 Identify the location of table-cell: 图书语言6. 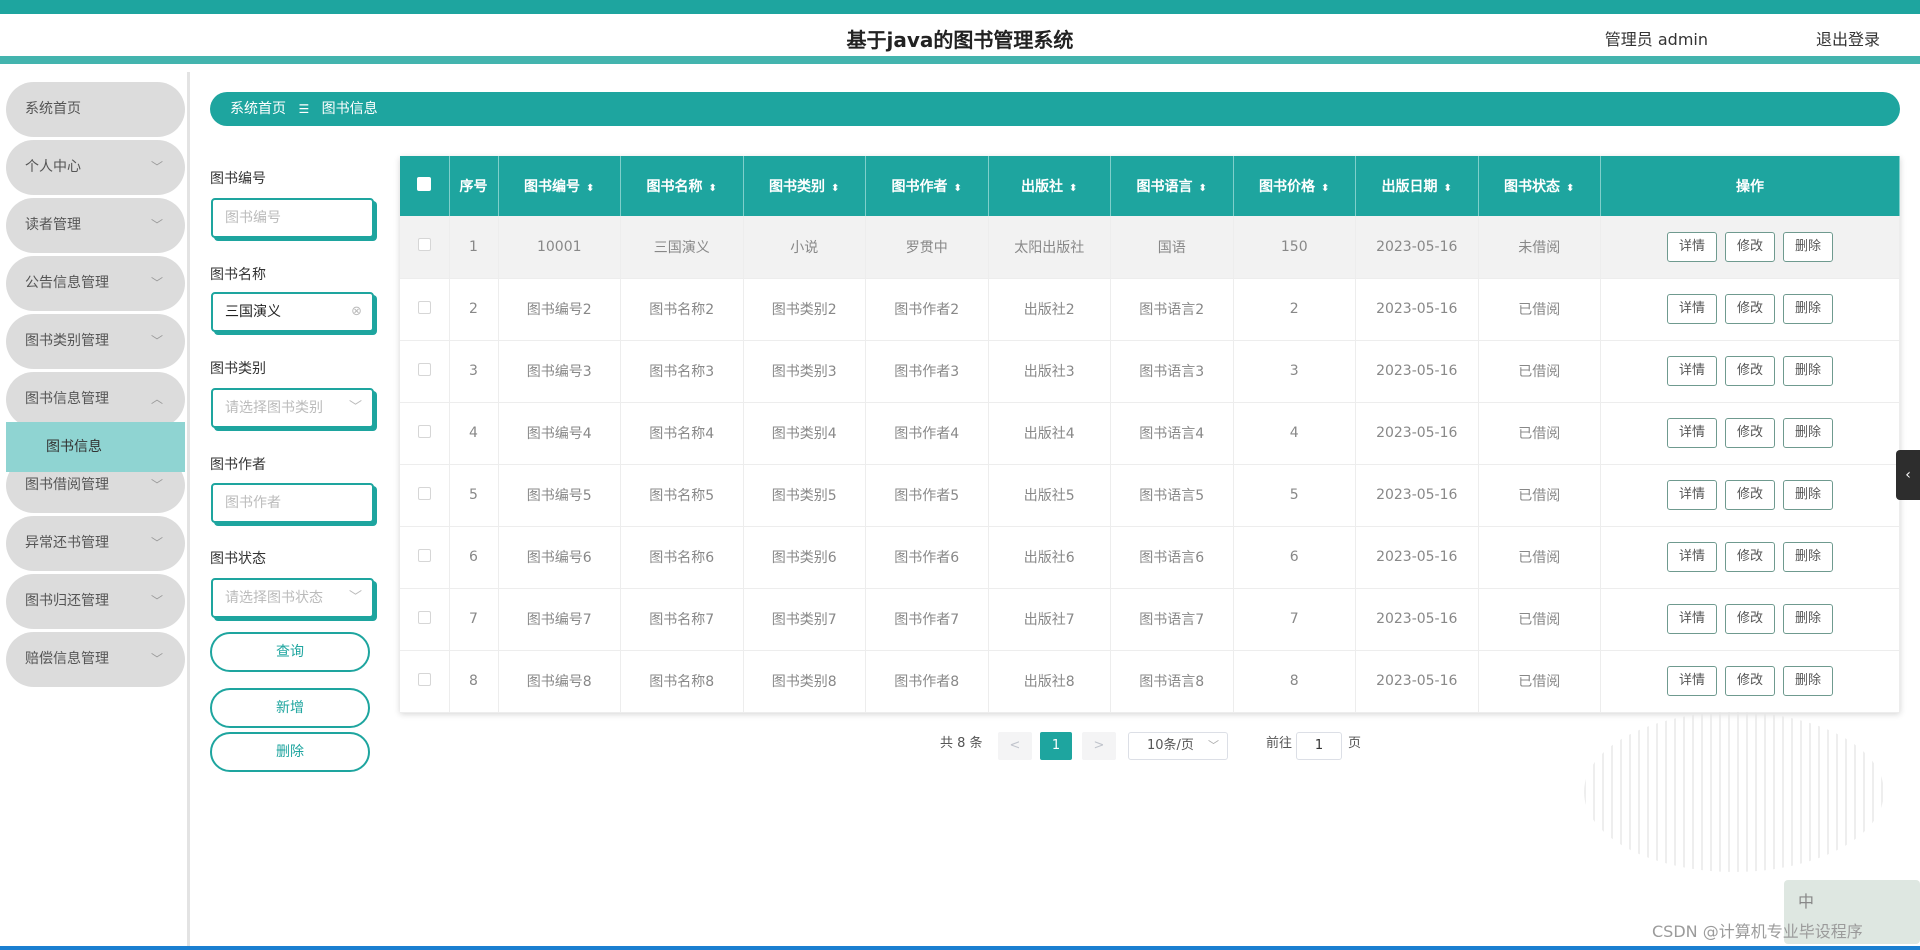
(1172, 557).